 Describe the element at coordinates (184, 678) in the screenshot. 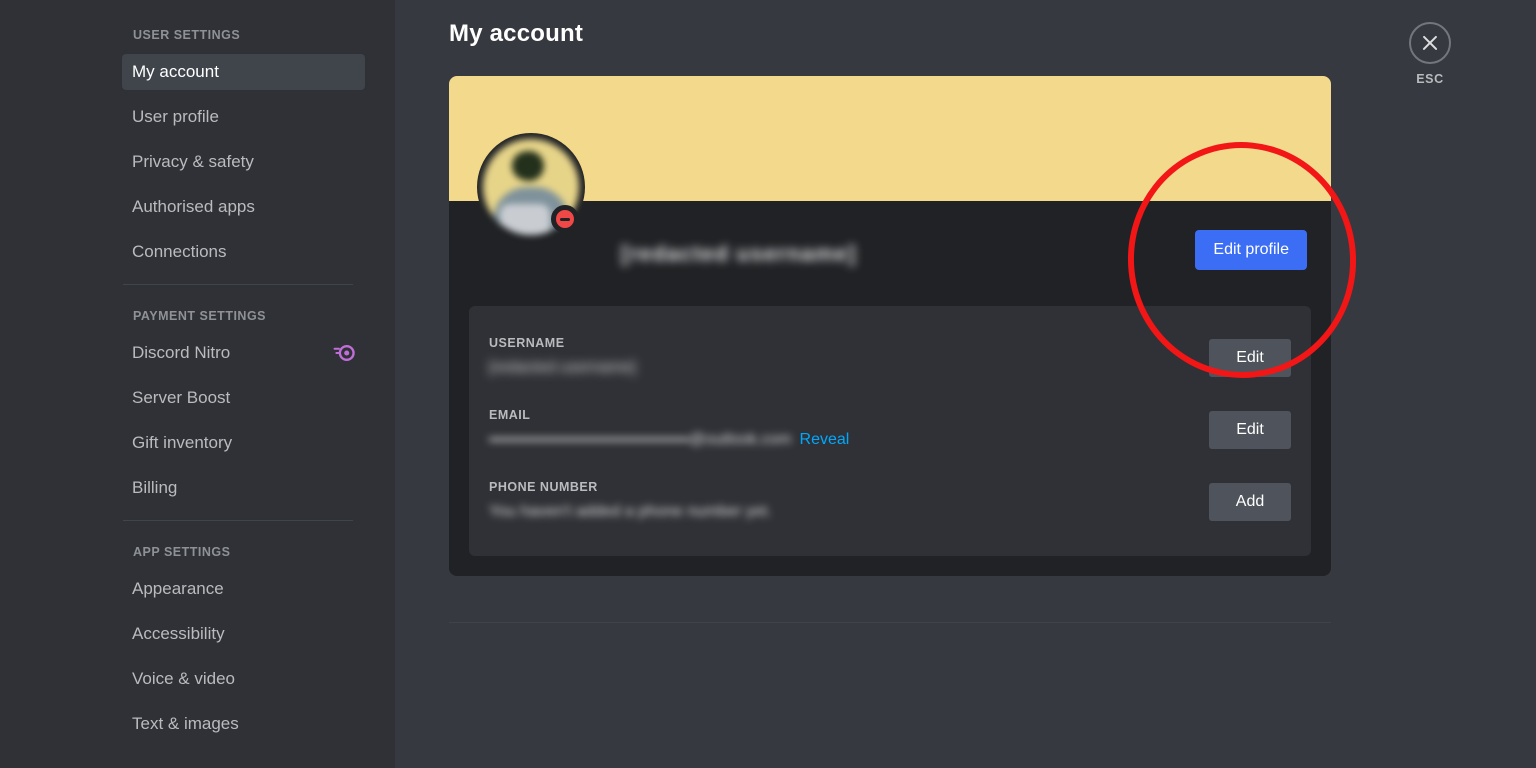

I see `sidebar-item-label: Voice & video` at that location.